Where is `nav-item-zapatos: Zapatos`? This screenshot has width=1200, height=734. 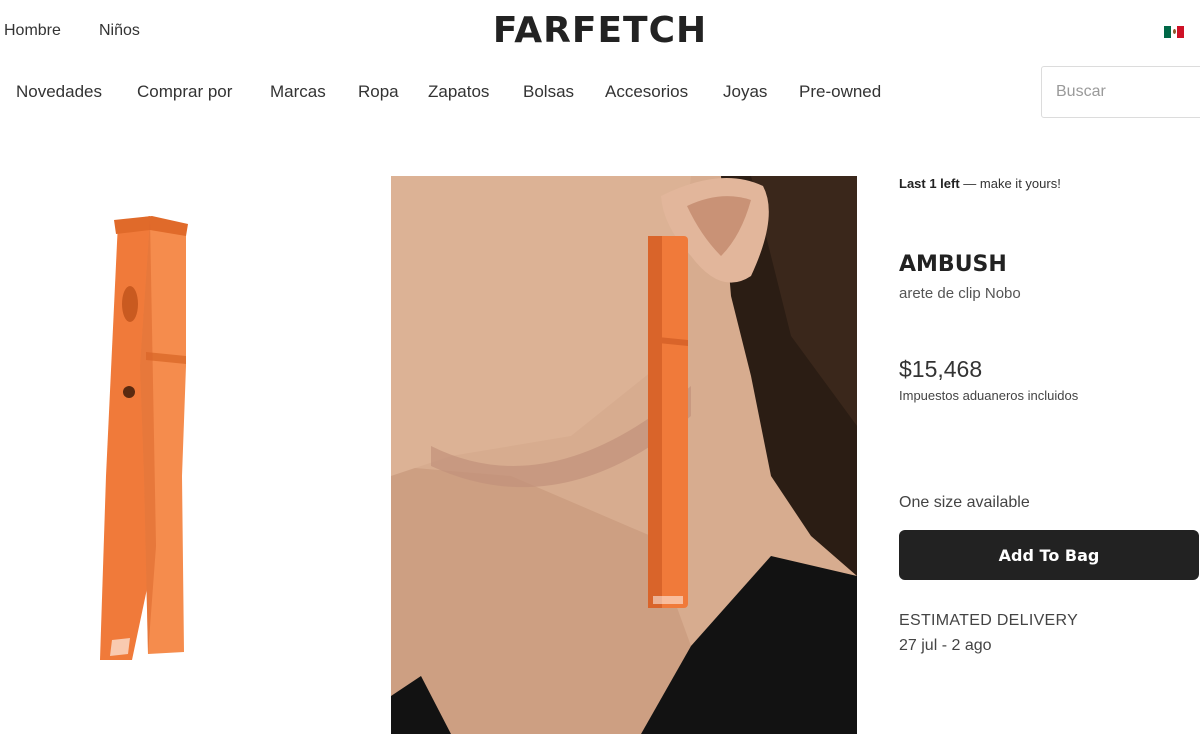 nav-item-zapatos: Zapatos is located at coordinates (458, 92).